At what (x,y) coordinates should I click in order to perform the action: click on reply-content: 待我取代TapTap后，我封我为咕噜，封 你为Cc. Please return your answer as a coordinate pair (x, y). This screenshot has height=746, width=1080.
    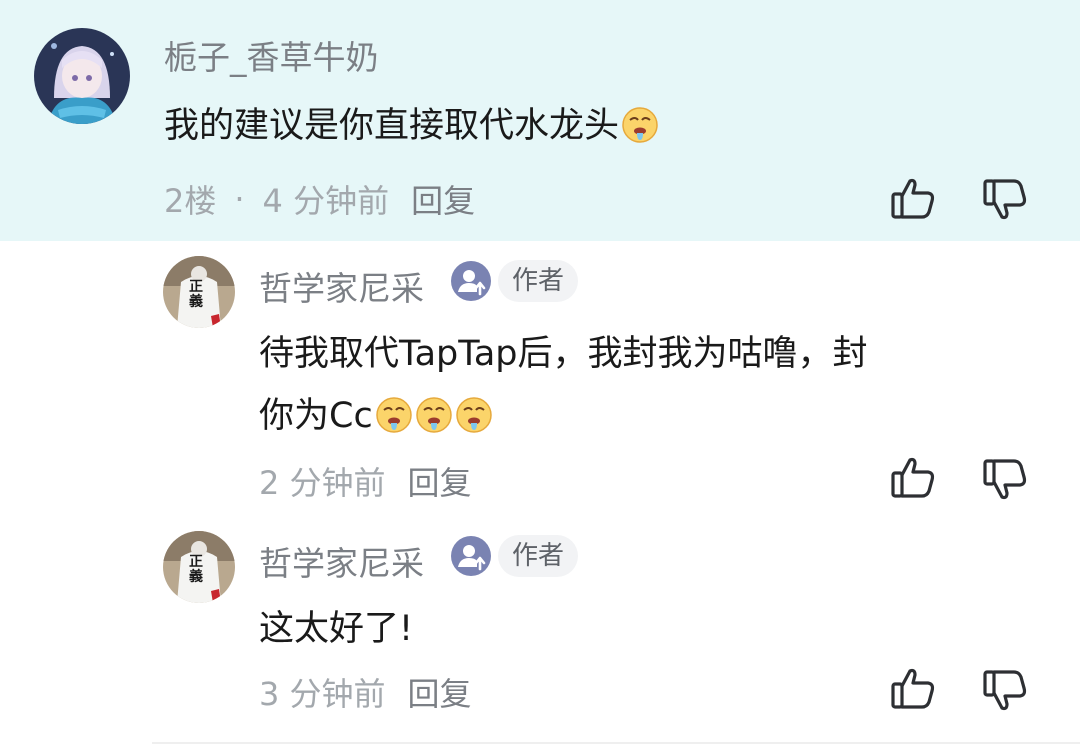
    Looking at the image, I should click on (563, 385).